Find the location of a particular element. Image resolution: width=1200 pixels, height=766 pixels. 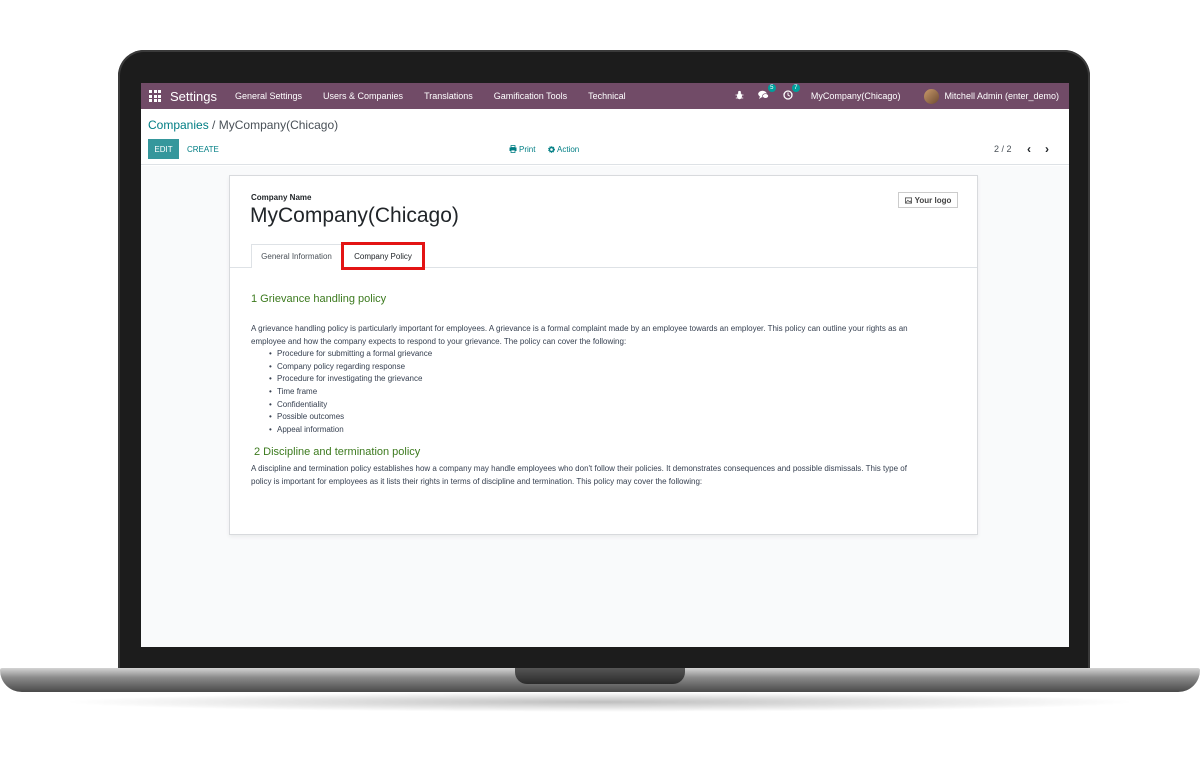

edit-button: EDIT is located at coordinates (163, 149).